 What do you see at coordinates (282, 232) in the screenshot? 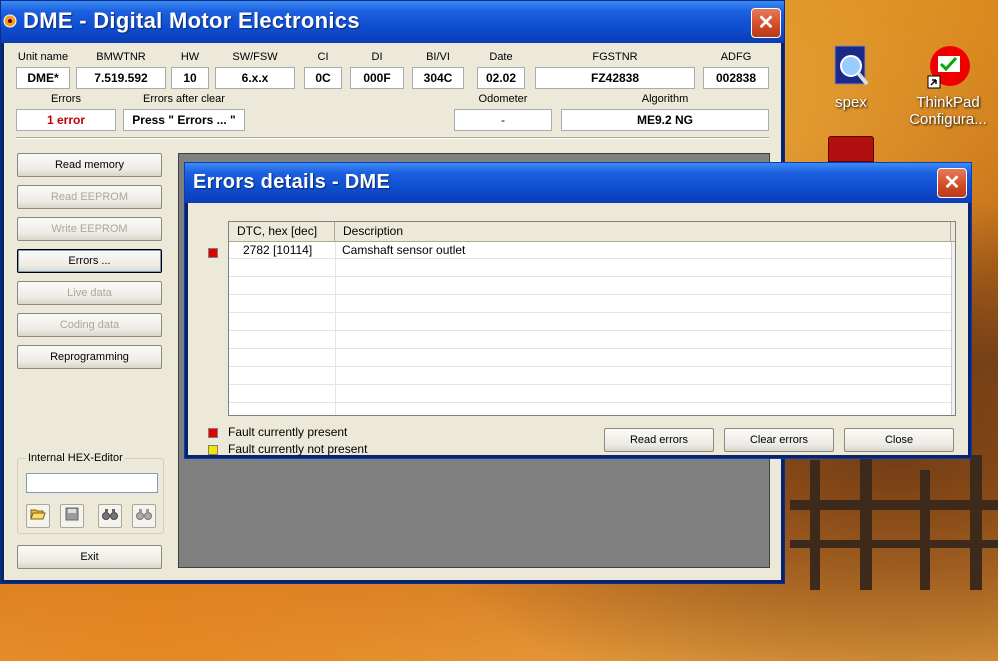
I see `column-header-dtc: DTC, hex [dec]` at bounding box center [282, 232].